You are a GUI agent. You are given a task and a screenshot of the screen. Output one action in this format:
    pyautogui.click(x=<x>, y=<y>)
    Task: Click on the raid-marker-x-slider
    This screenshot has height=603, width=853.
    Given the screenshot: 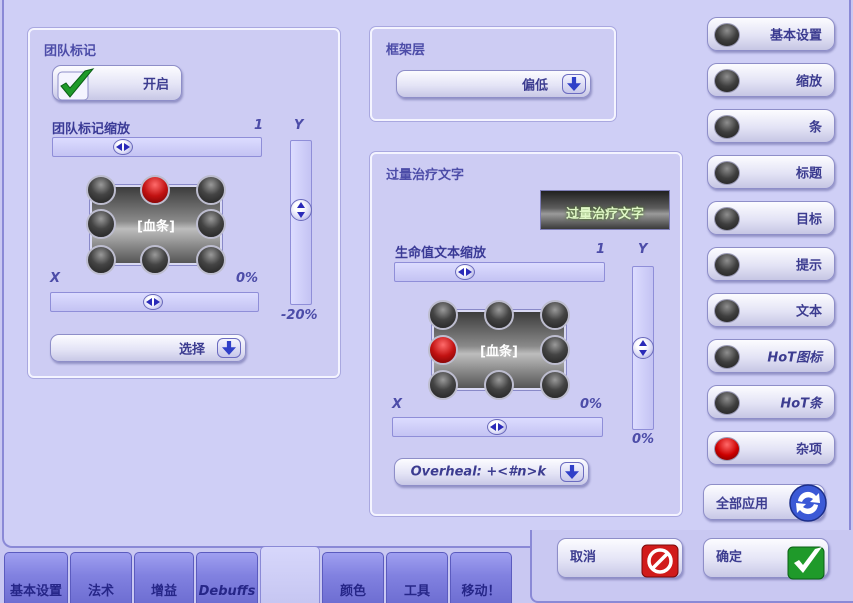 What is the action you would take?
    pyautogui.click(x=154, y=302)
    